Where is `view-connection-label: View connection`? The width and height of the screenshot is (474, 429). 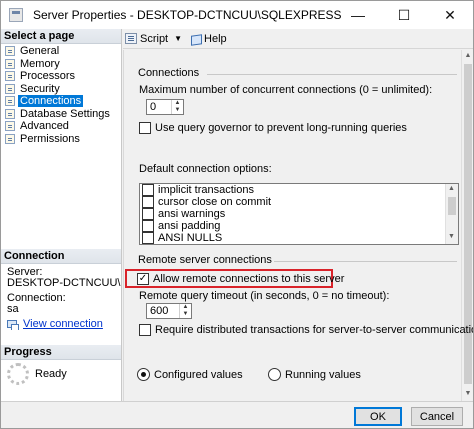 view-connection-label: View connection is located at coordinates (63, 324).